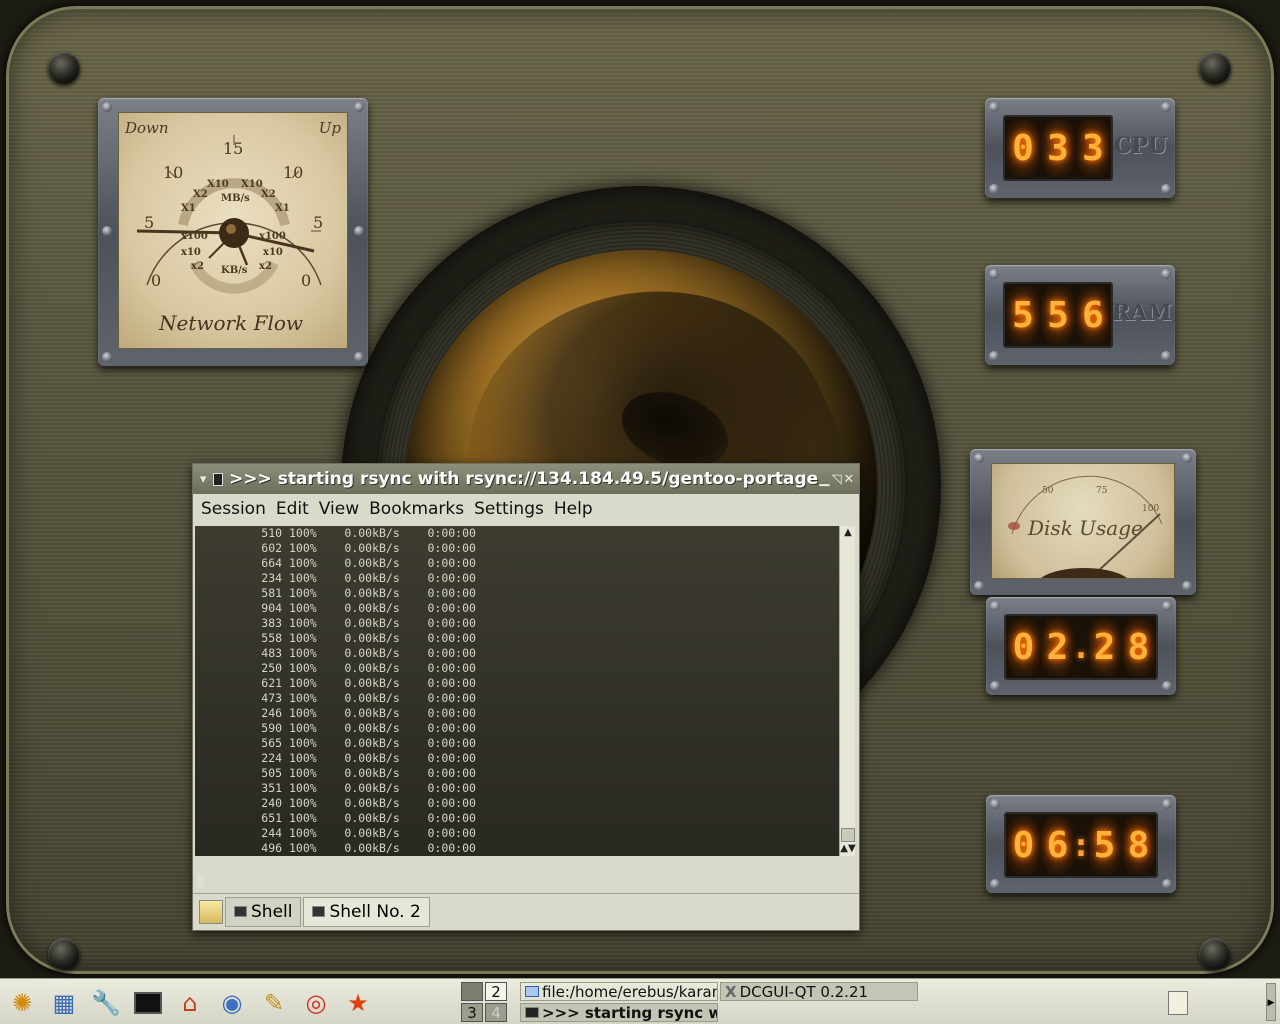 This screenshot has width=1280, height=1024. Describe the element at coordinates (233, 509) in the screenshot. I see `menu-session: Session` at that location.